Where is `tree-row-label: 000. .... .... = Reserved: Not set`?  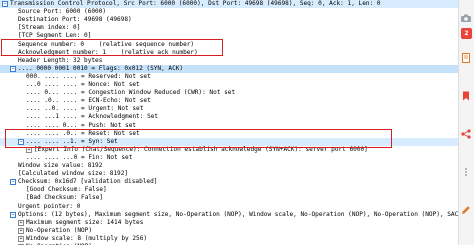 tree-row-label: 000. .... .... = Reserved: Not set is located at coordinates (88, 76).